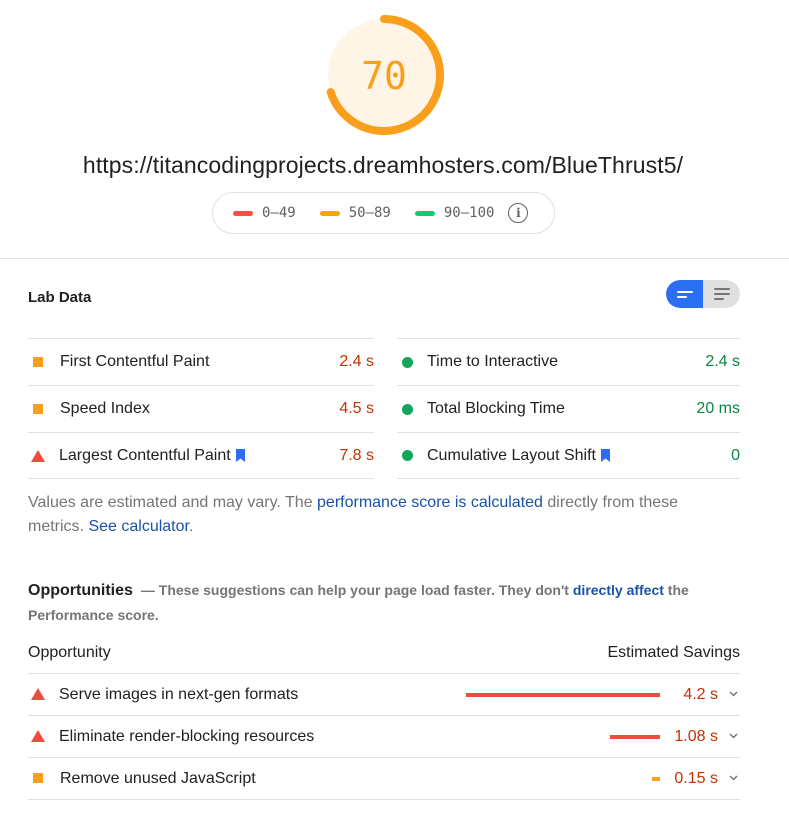  Describe the element at coordinates (60, 297) in the screenshot. I see `lab-data-title: Lab Data` at that location.